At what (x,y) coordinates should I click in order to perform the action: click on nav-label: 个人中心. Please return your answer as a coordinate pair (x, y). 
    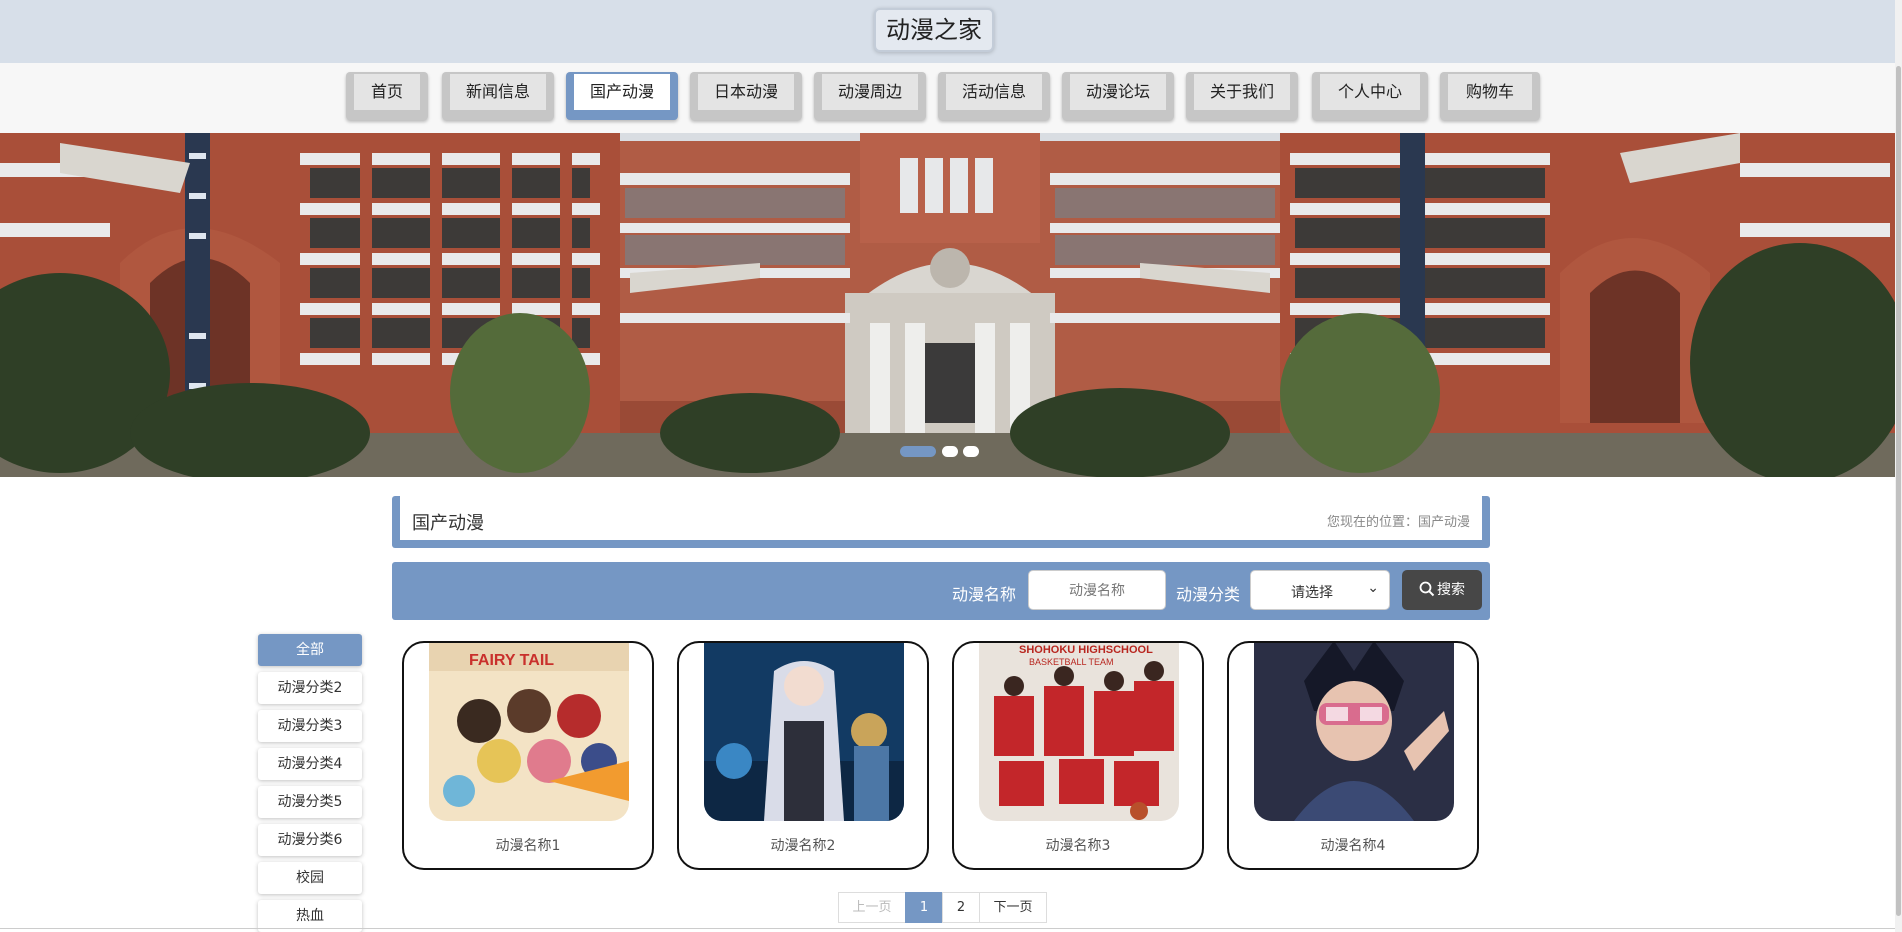
    Looking at the image, I should click on (1370, 92).